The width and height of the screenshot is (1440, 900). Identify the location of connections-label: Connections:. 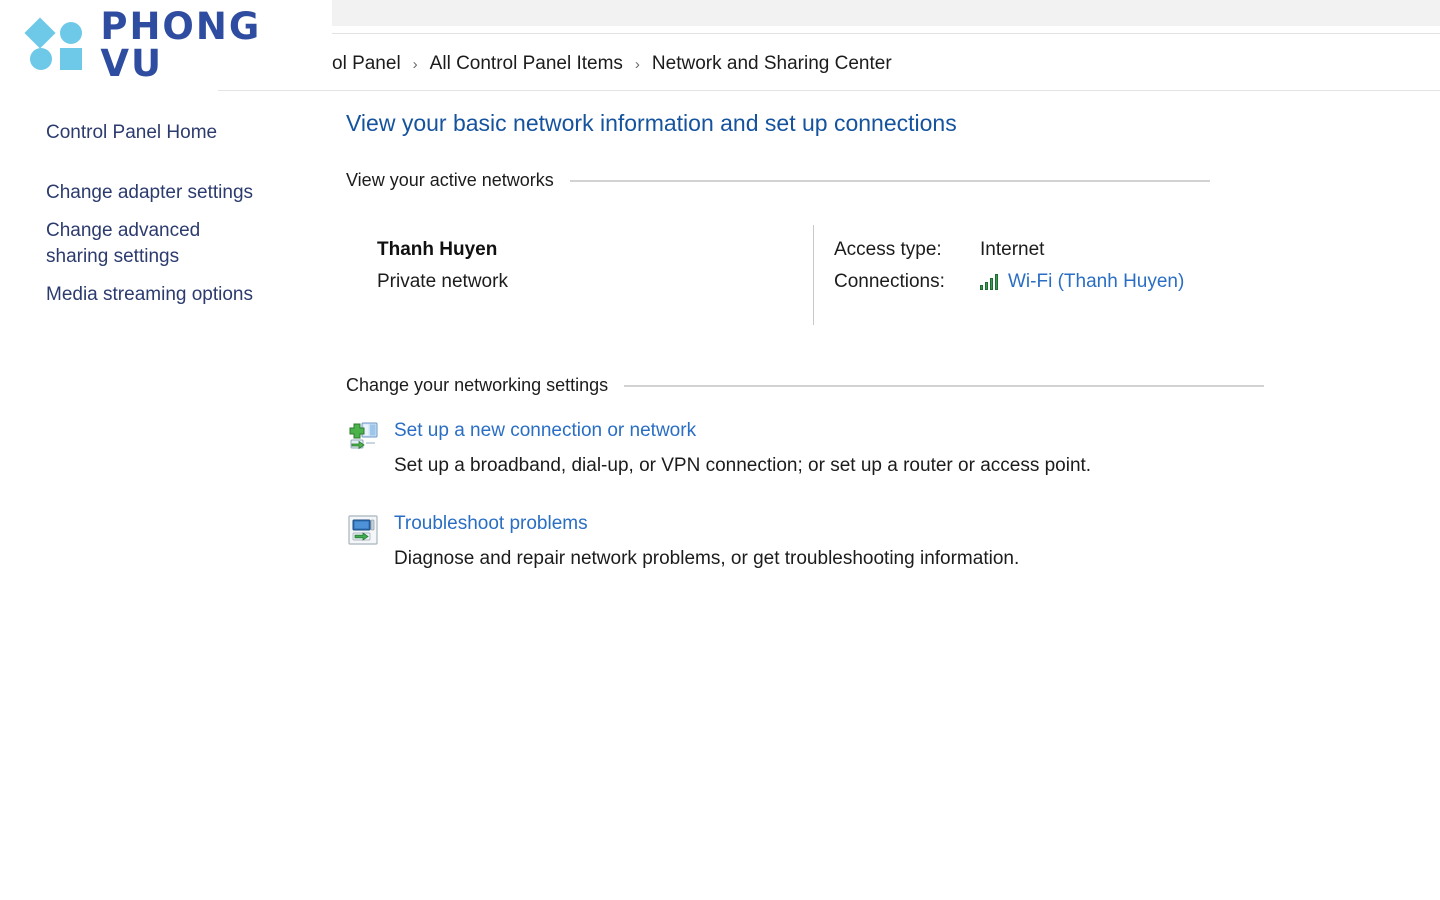
(889, 281).